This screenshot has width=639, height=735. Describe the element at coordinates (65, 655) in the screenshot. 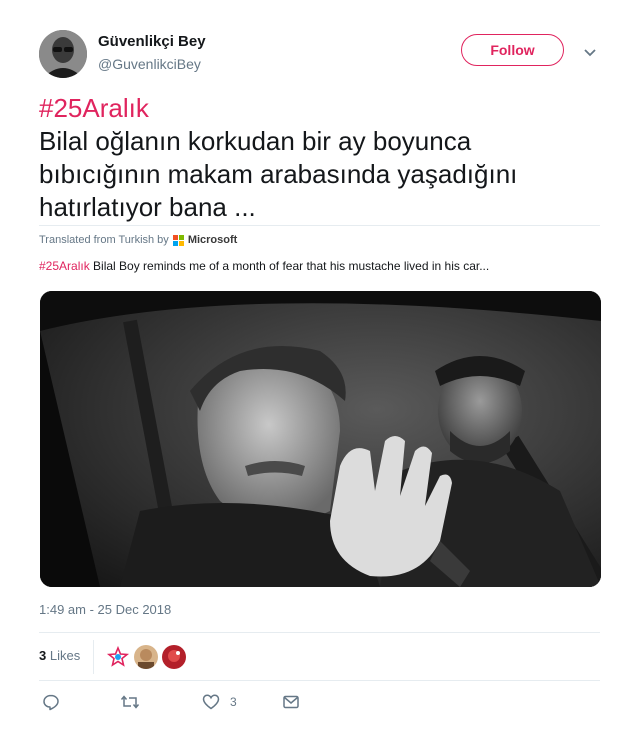

I see `likes-label: Likes` at that location.